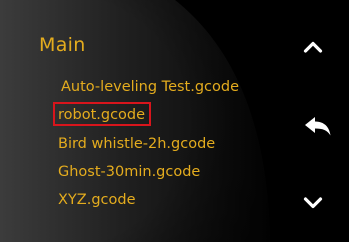  I want to click on file-item-selected: robot.gcode, so click(101, 115).